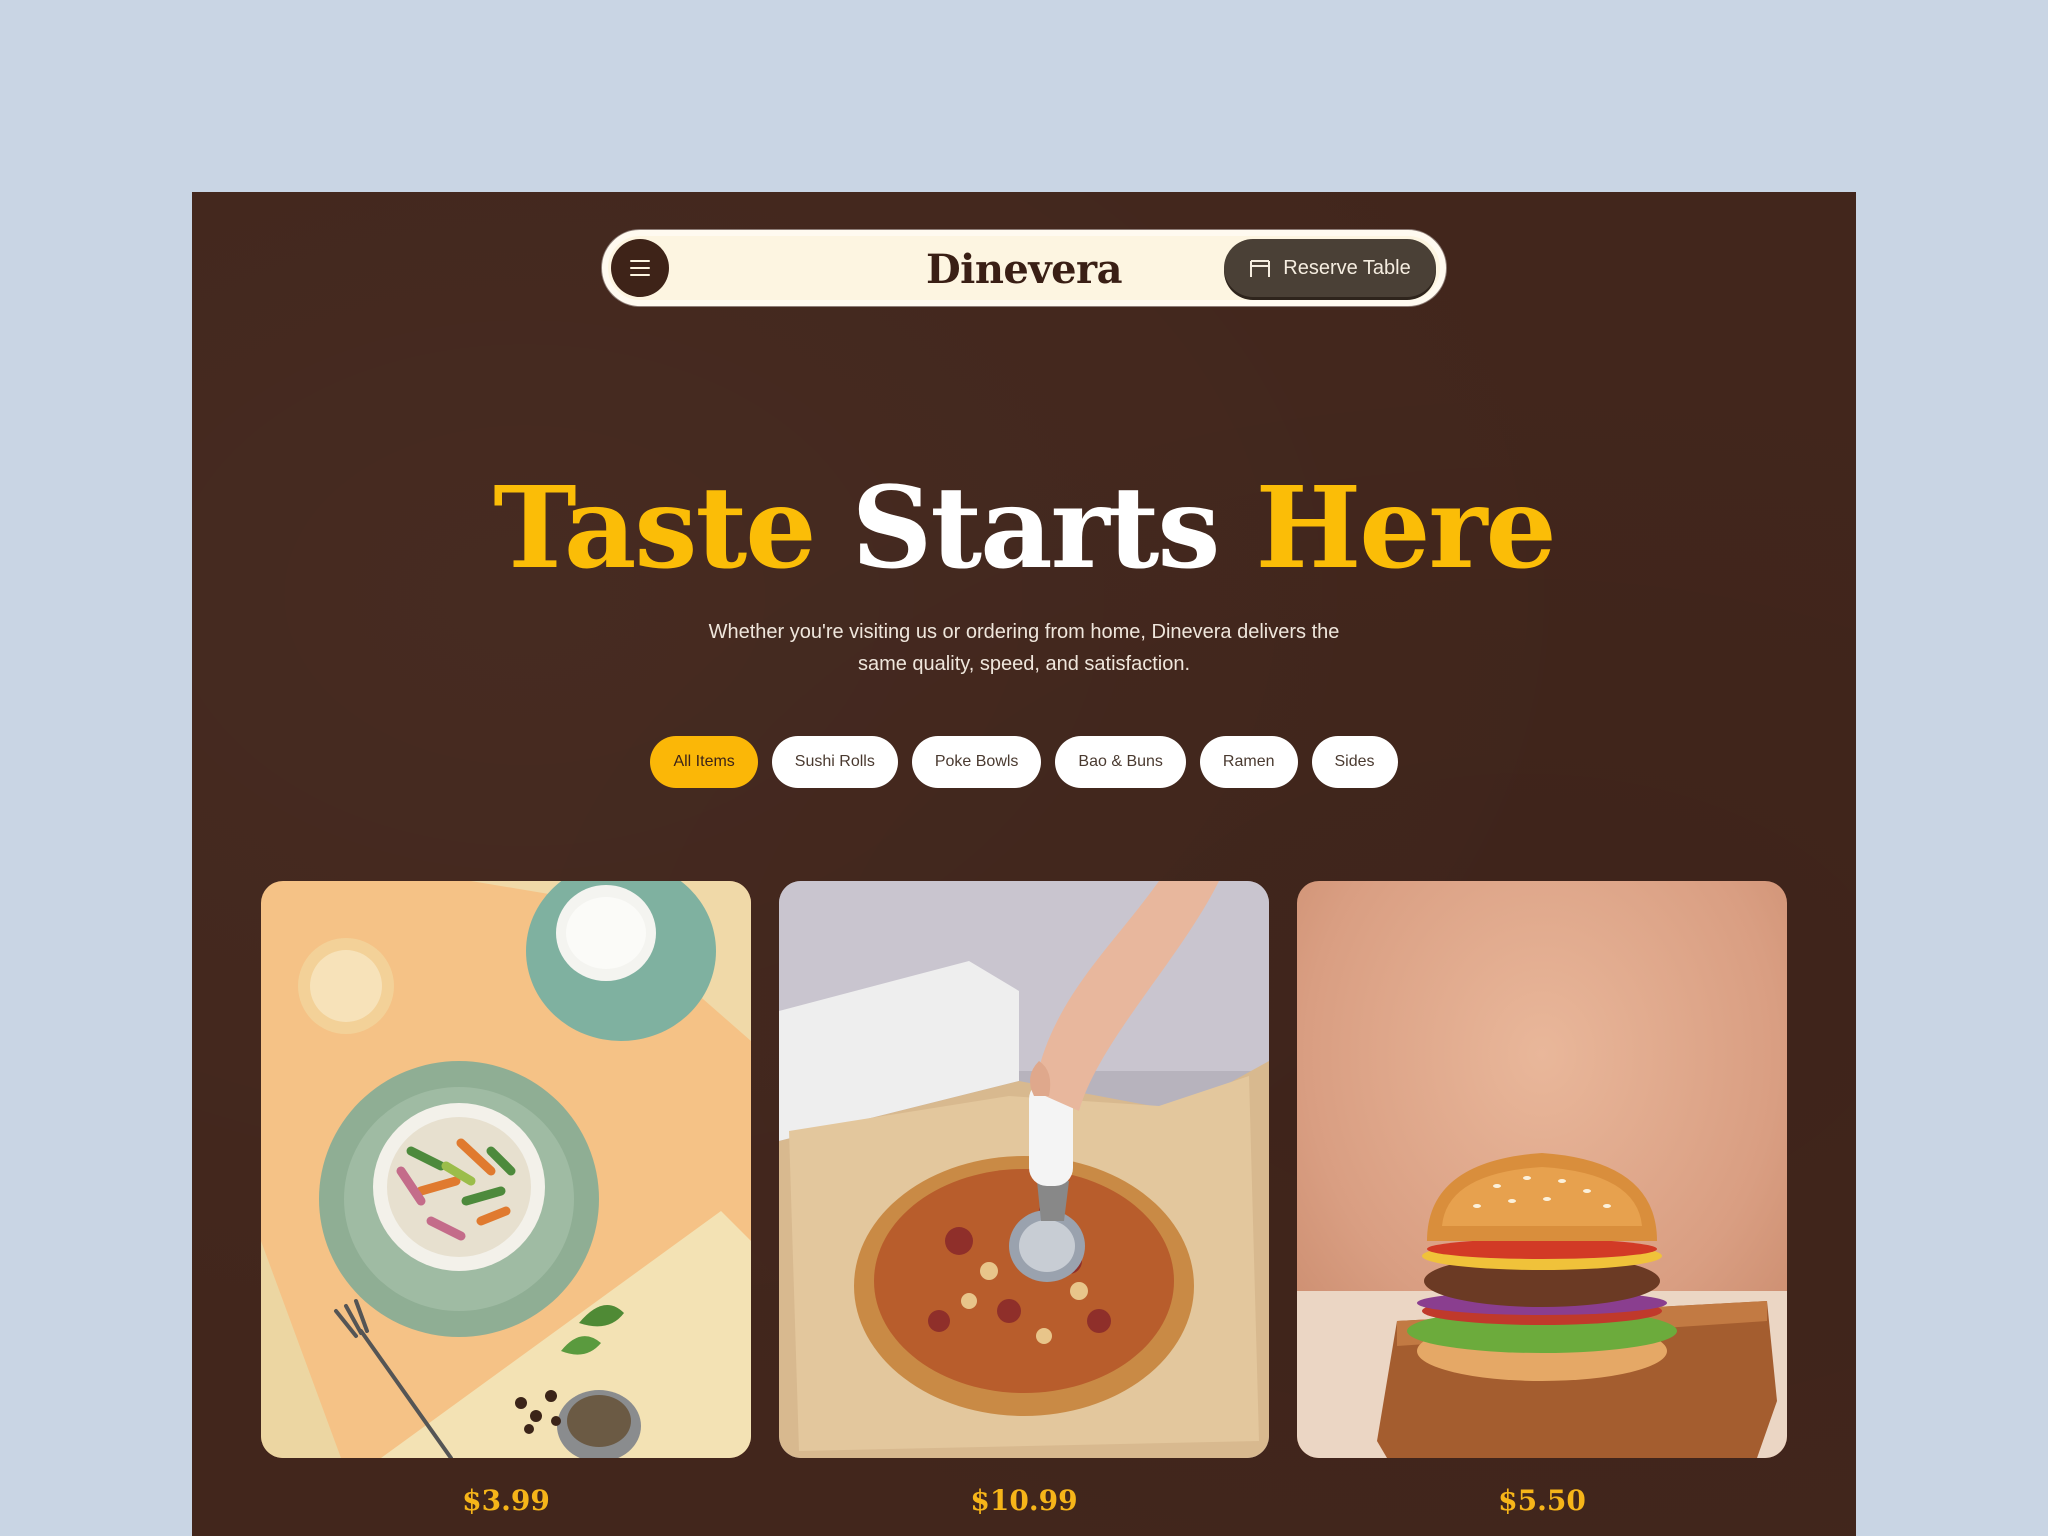  Describe the element at coordinates (1260, 268) in the screenshot. I see `table-icon` at that location.